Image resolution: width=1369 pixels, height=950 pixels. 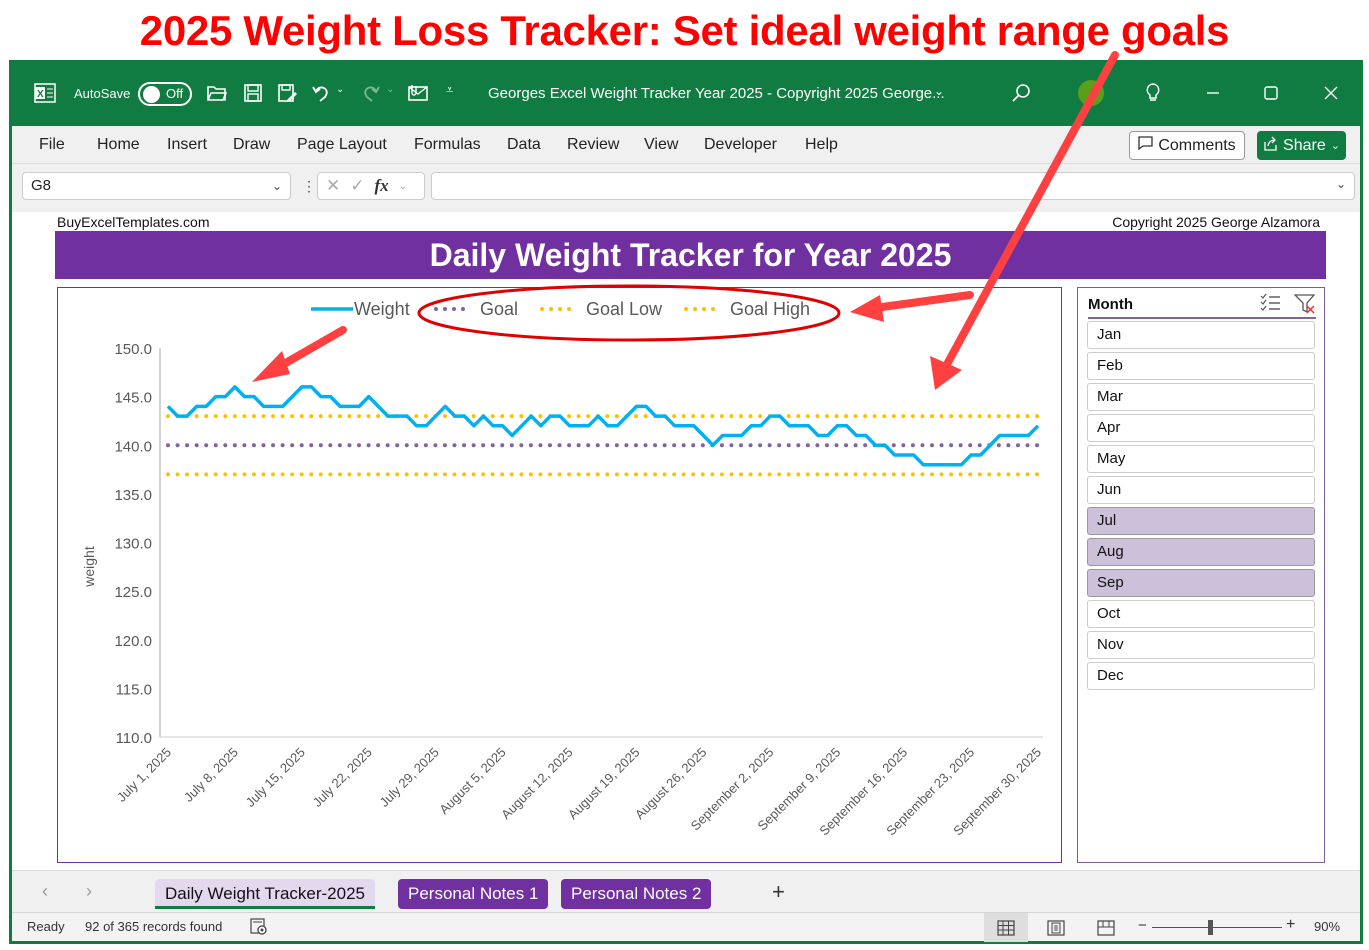 What do you see at coordinates (1091, 93) in the screenshot?
I see `copilot-icon` at bounding box center [1091, 93].